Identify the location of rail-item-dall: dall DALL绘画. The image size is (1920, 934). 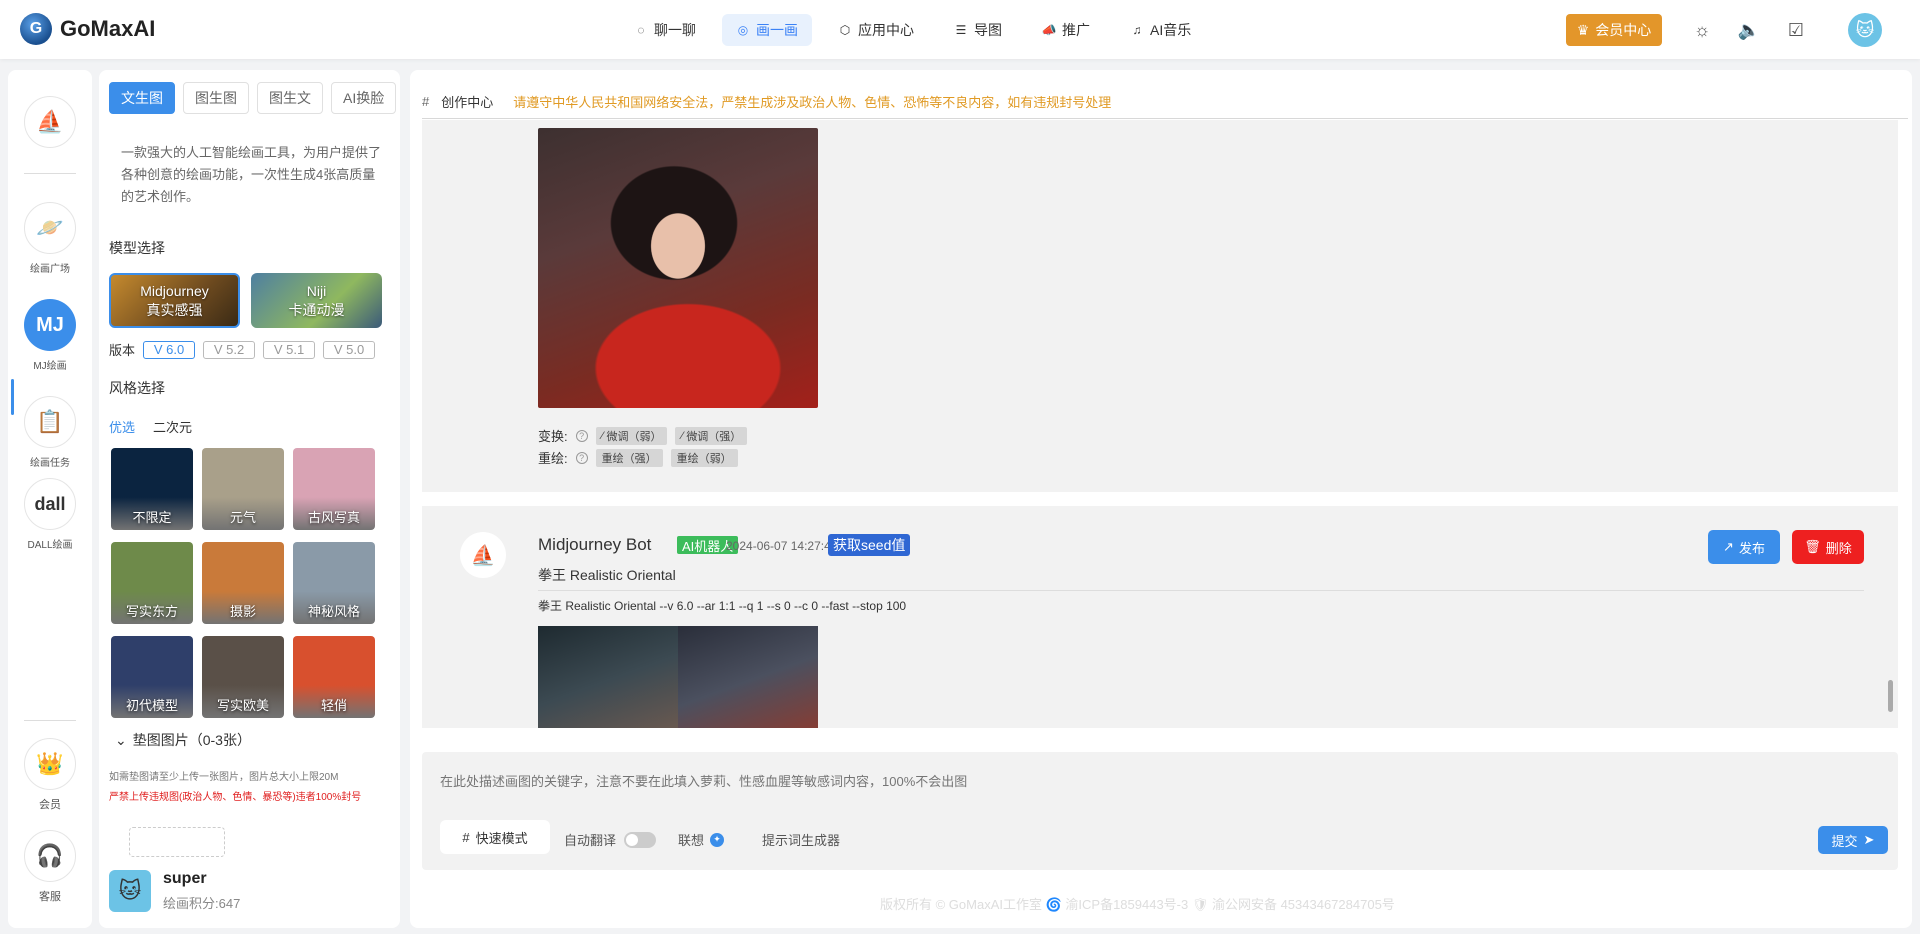
(50, 514).